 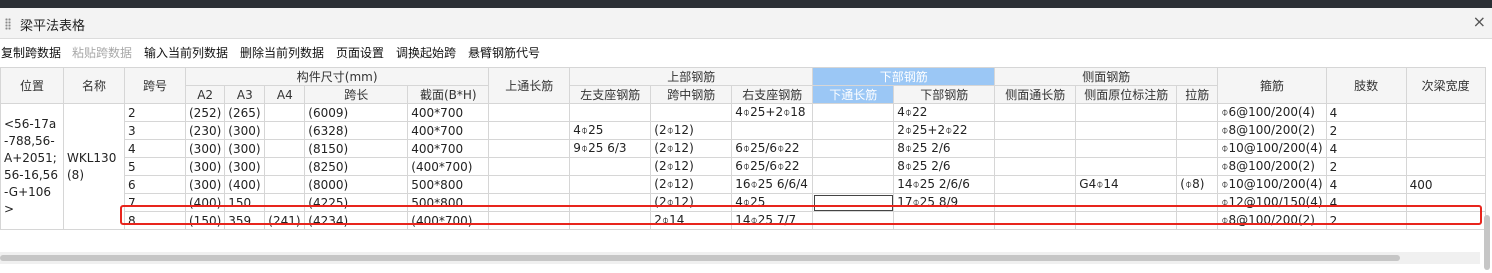 What do you see at coordinates (205, 202) in the screenshot?
I see `cell-a2: (400)` at bounding box center [205, 202].